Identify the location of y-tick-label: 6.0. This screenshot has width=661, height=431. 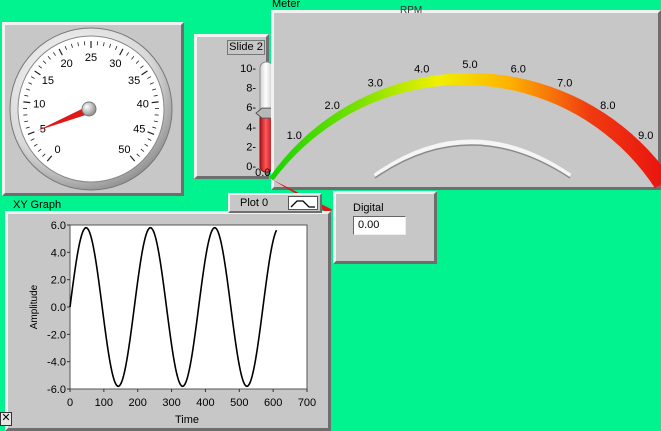
(58, 226).